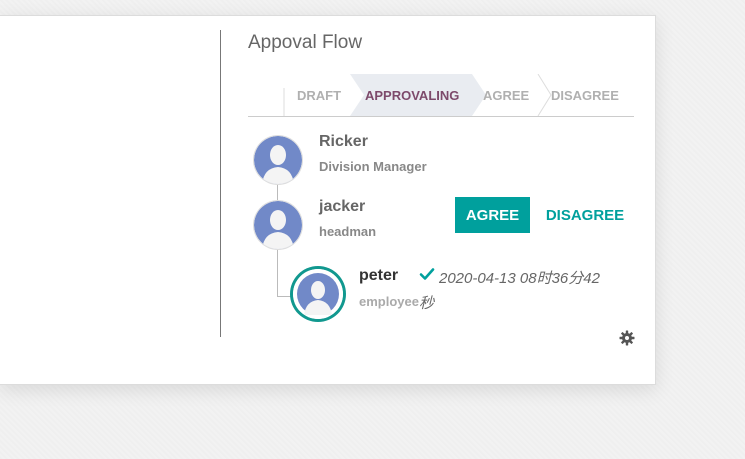 The image size is (745, 459). I want to click on approver-role: Division Manager, so click(373, 166).